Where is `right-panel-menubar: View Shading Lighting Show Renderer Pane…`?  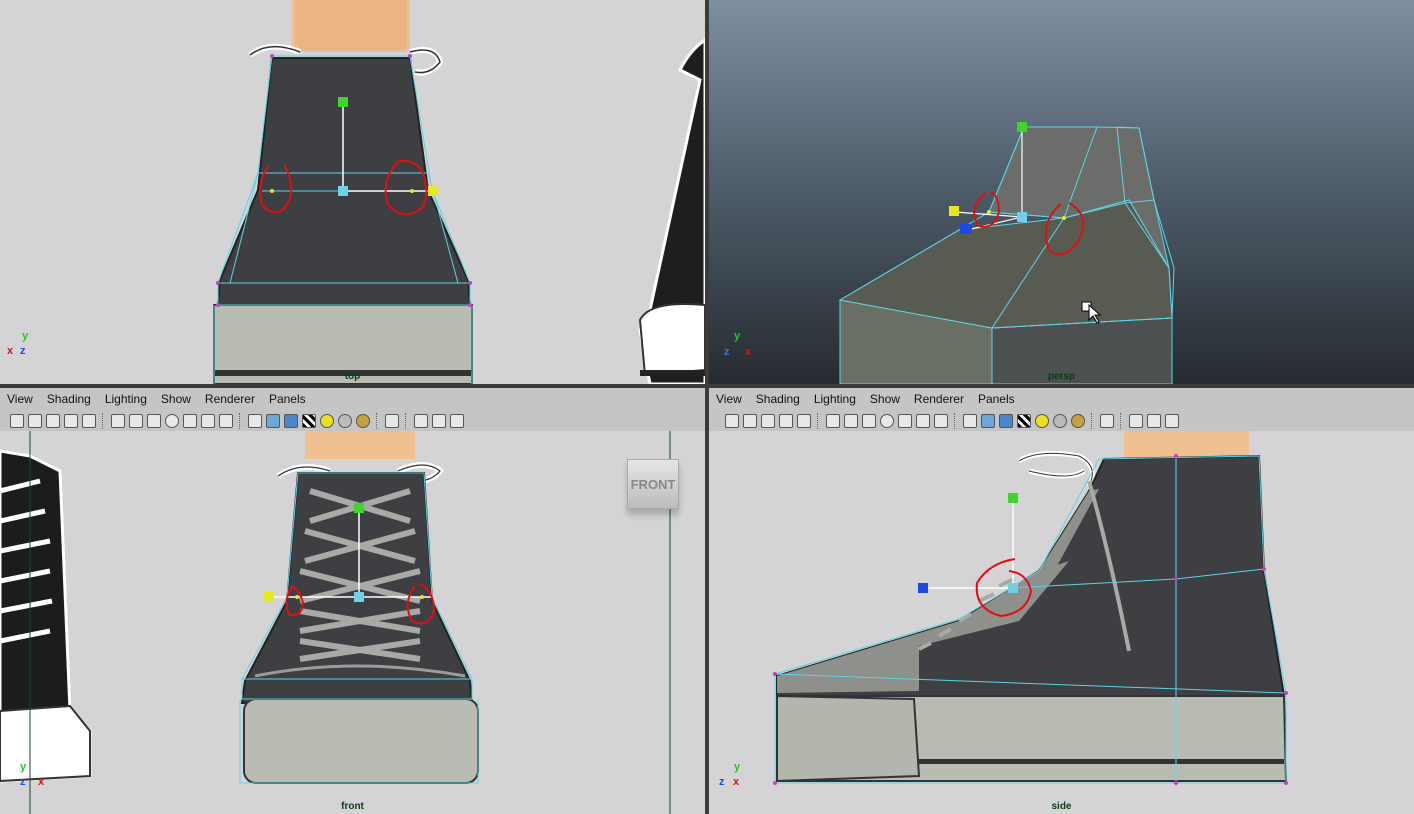
right-panel-menubar: View Shading Lighting Show Renderer Pane… is located at coordinates (1061, 399).